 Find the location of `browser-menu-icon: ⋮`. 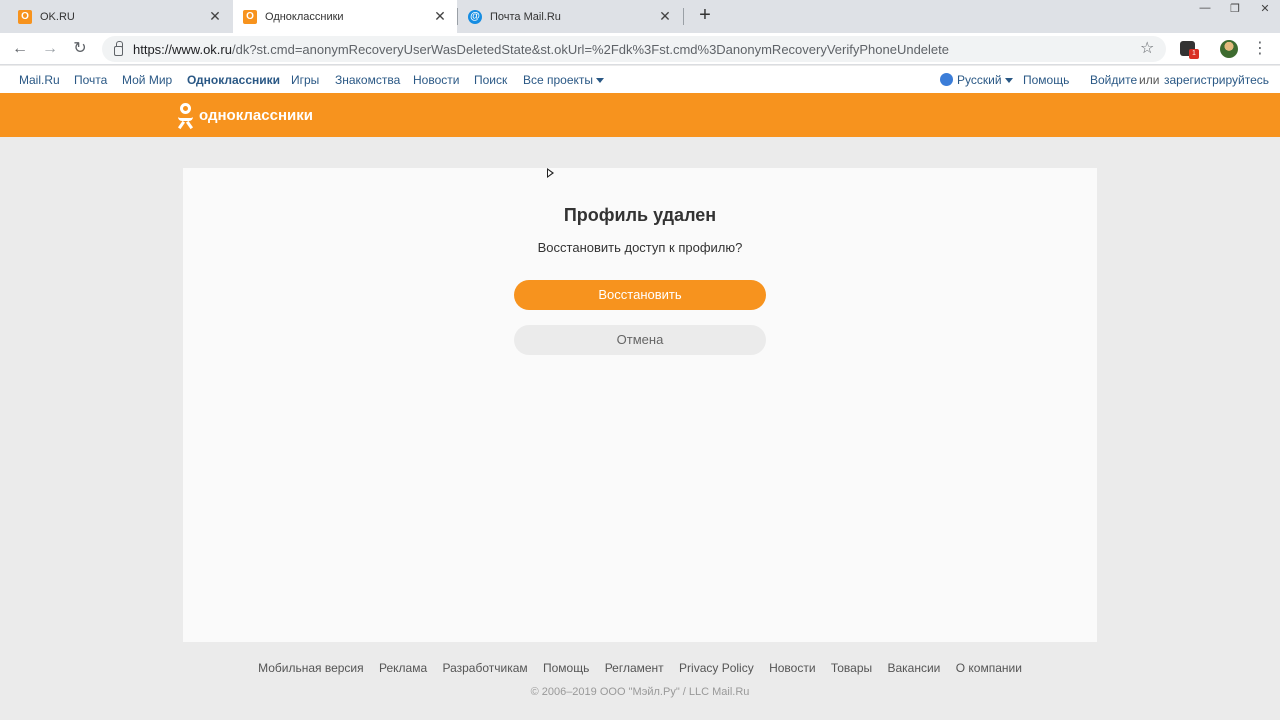

browser-menu-icon: ⋮ is located at coordinates (1260, 49).